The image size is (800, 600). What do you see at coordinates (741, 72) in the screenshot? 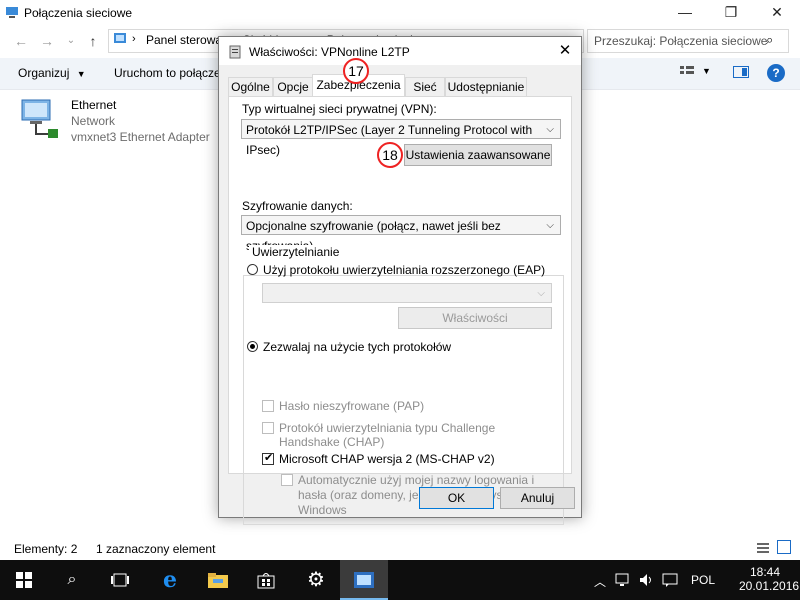
I see `preview-pane-icon` at bounding box center [741, 72].